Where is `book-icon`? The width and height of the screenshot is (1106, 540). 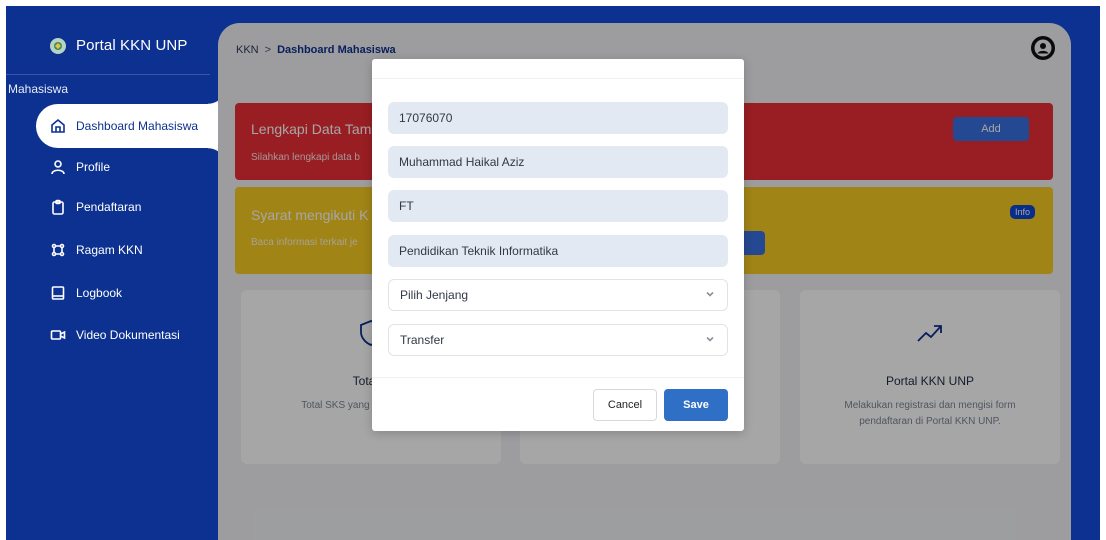 book-icon is located at coordinates (58, 293).